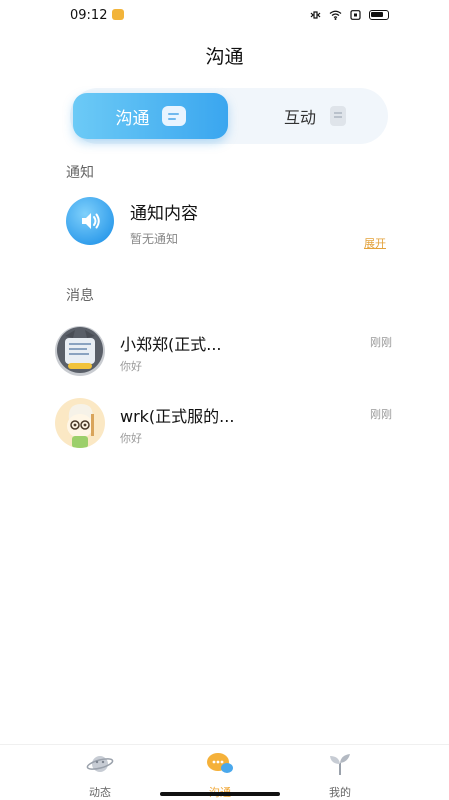 The height and width of the screenshot is (800, 449). What do you see at coordinates (375, 243) in the screenshot?
I see `expand-link: 展开` at bounding box center [375, 243].